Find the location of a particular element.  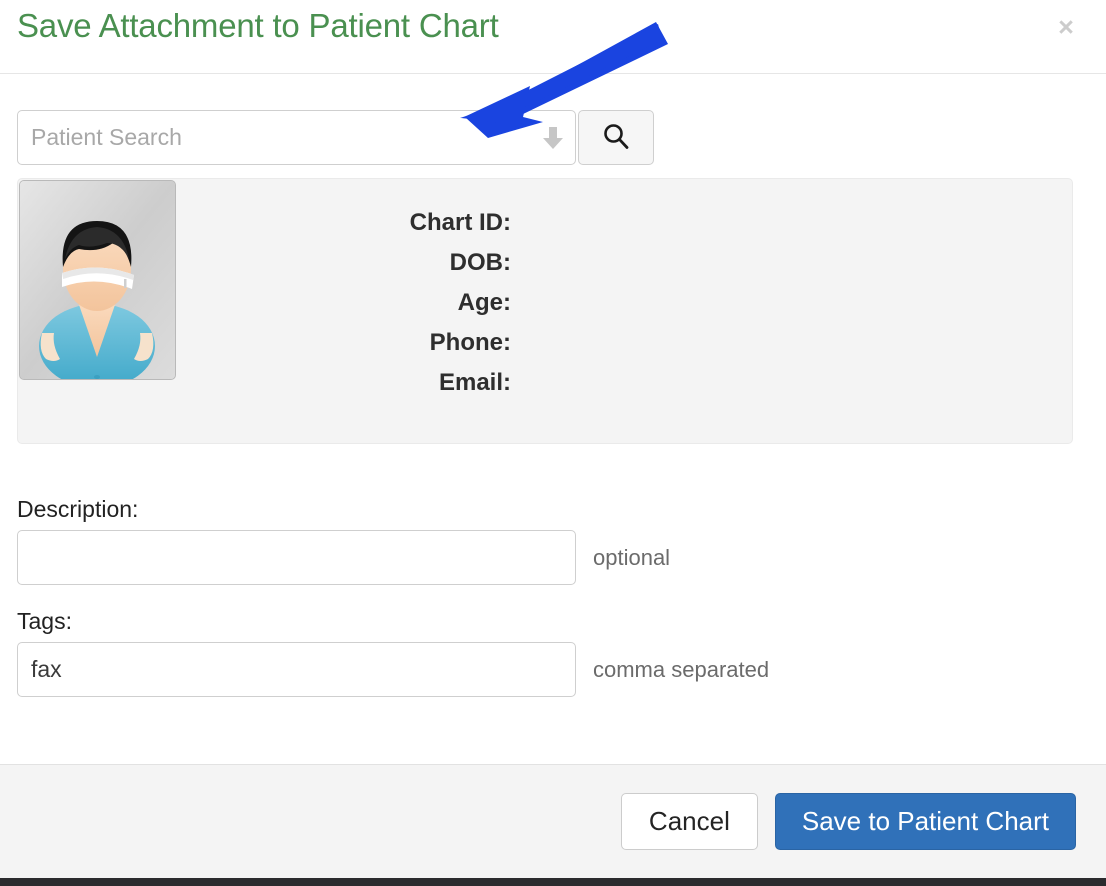

patient-field-label: Phone: is located at coordinates (470, 342).